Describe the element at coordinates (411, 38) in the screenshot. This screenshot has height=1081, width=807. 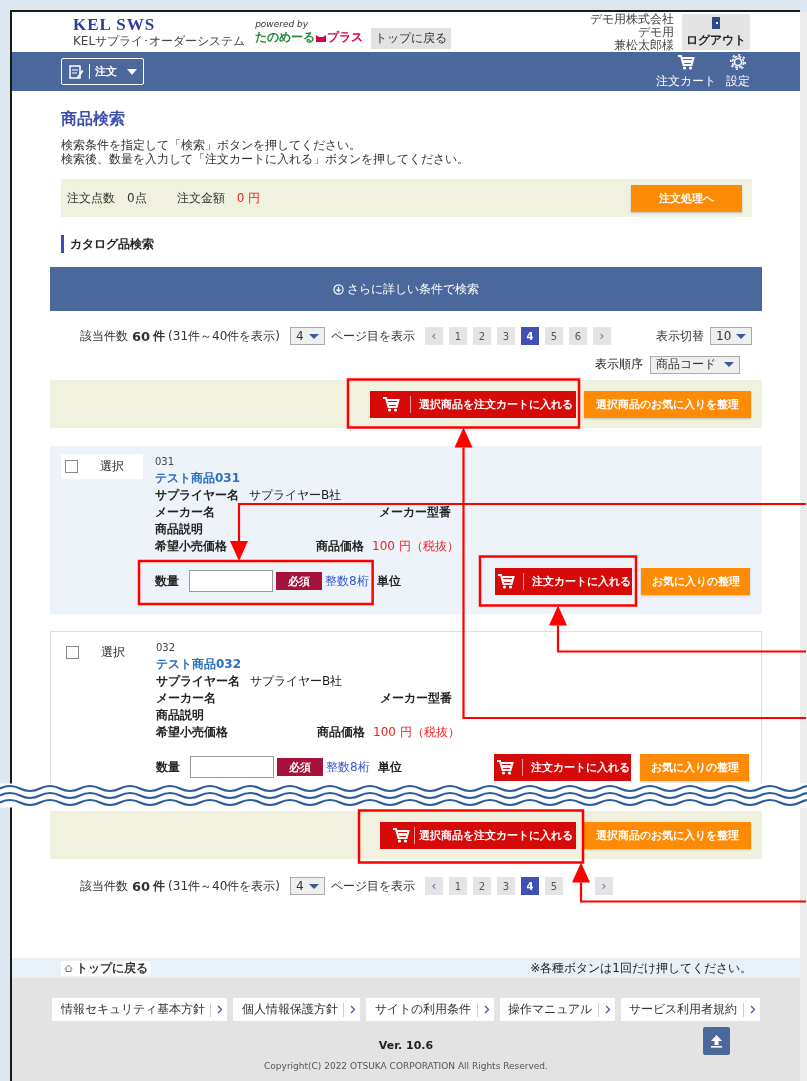
I see `top-button: トップに戻る` at that location.